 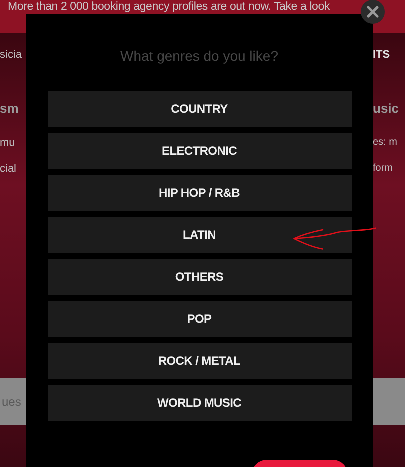 I want to click on genre-option: ELECTRONIC, so click(x=200, y=151).